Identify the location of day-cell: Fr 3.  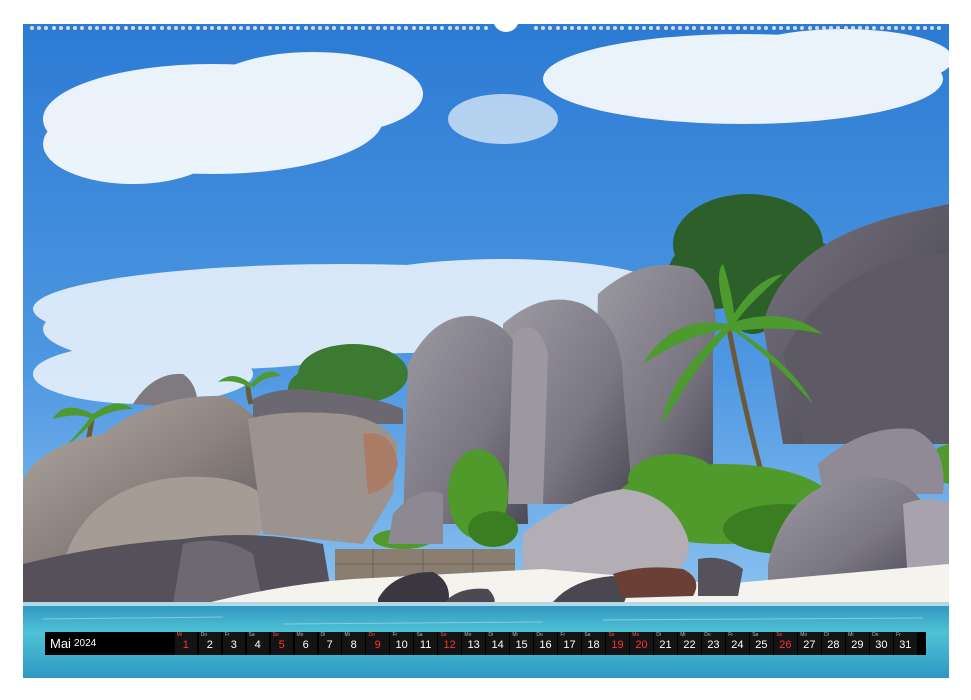
(233, 643).